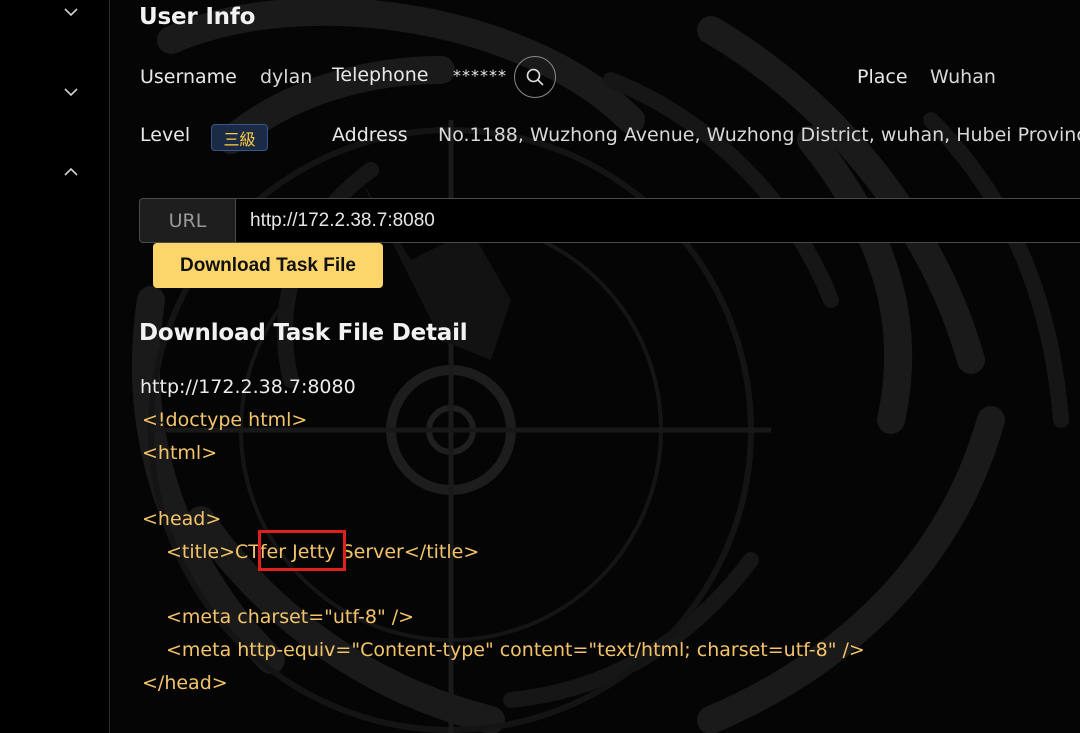 This screenshot has height=733, width=1080. I want to click on telephone-value: ******, so click(480, 75).